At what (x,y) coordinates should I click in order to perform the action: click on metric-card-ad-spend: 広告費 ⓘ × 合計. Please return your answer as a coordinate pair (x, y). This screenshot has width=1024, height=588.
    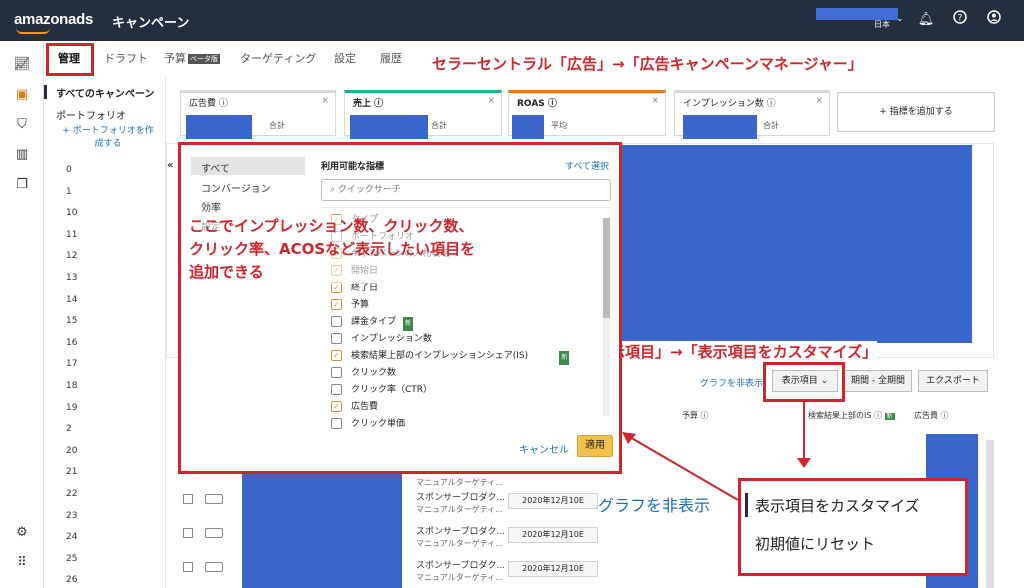
    Looking at the image, I should click on (258, 114).